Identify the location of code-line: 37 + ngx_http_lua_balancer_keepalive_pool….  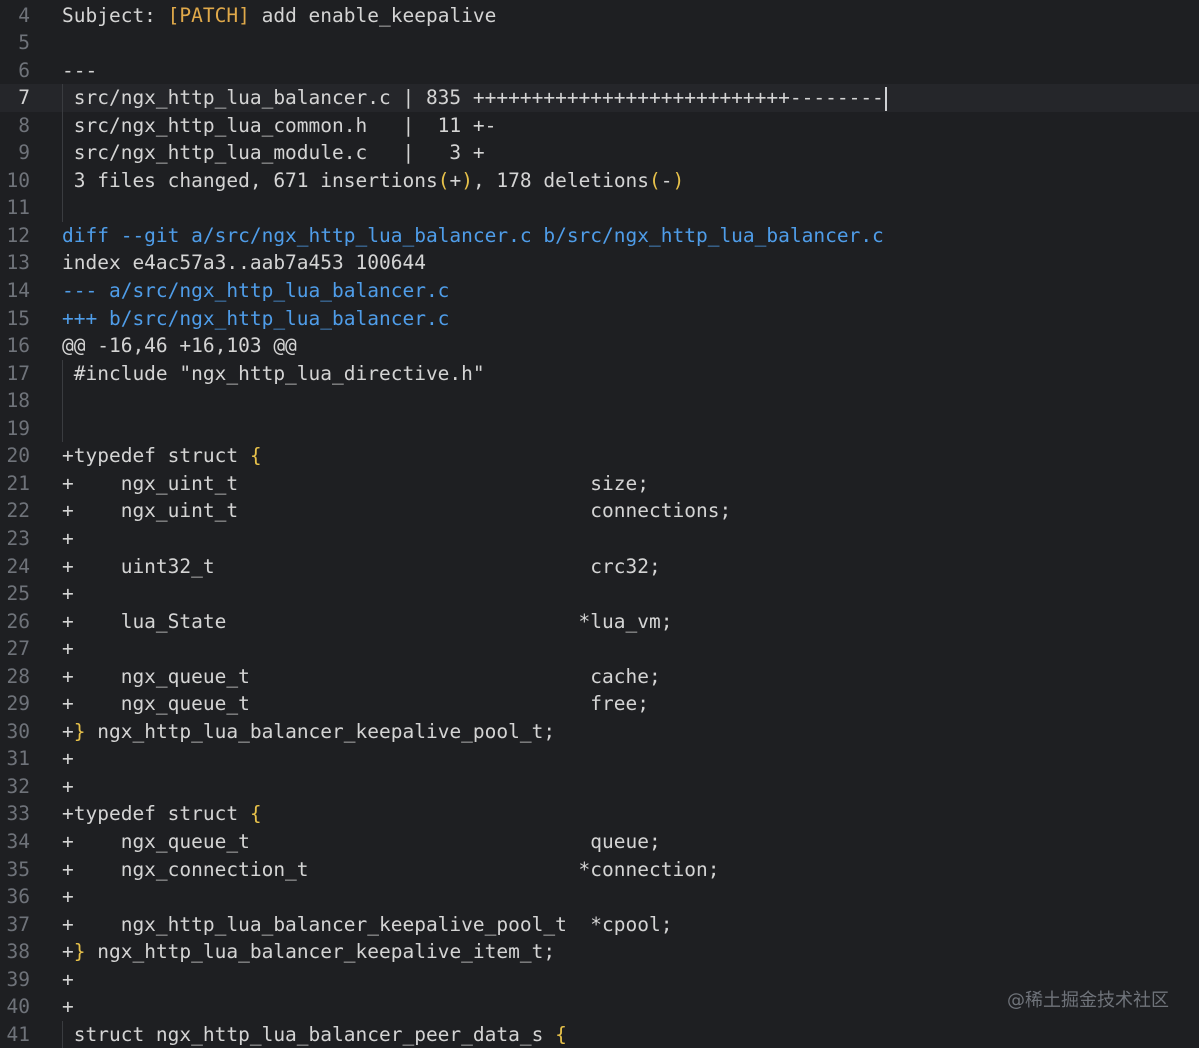
(599, 925).